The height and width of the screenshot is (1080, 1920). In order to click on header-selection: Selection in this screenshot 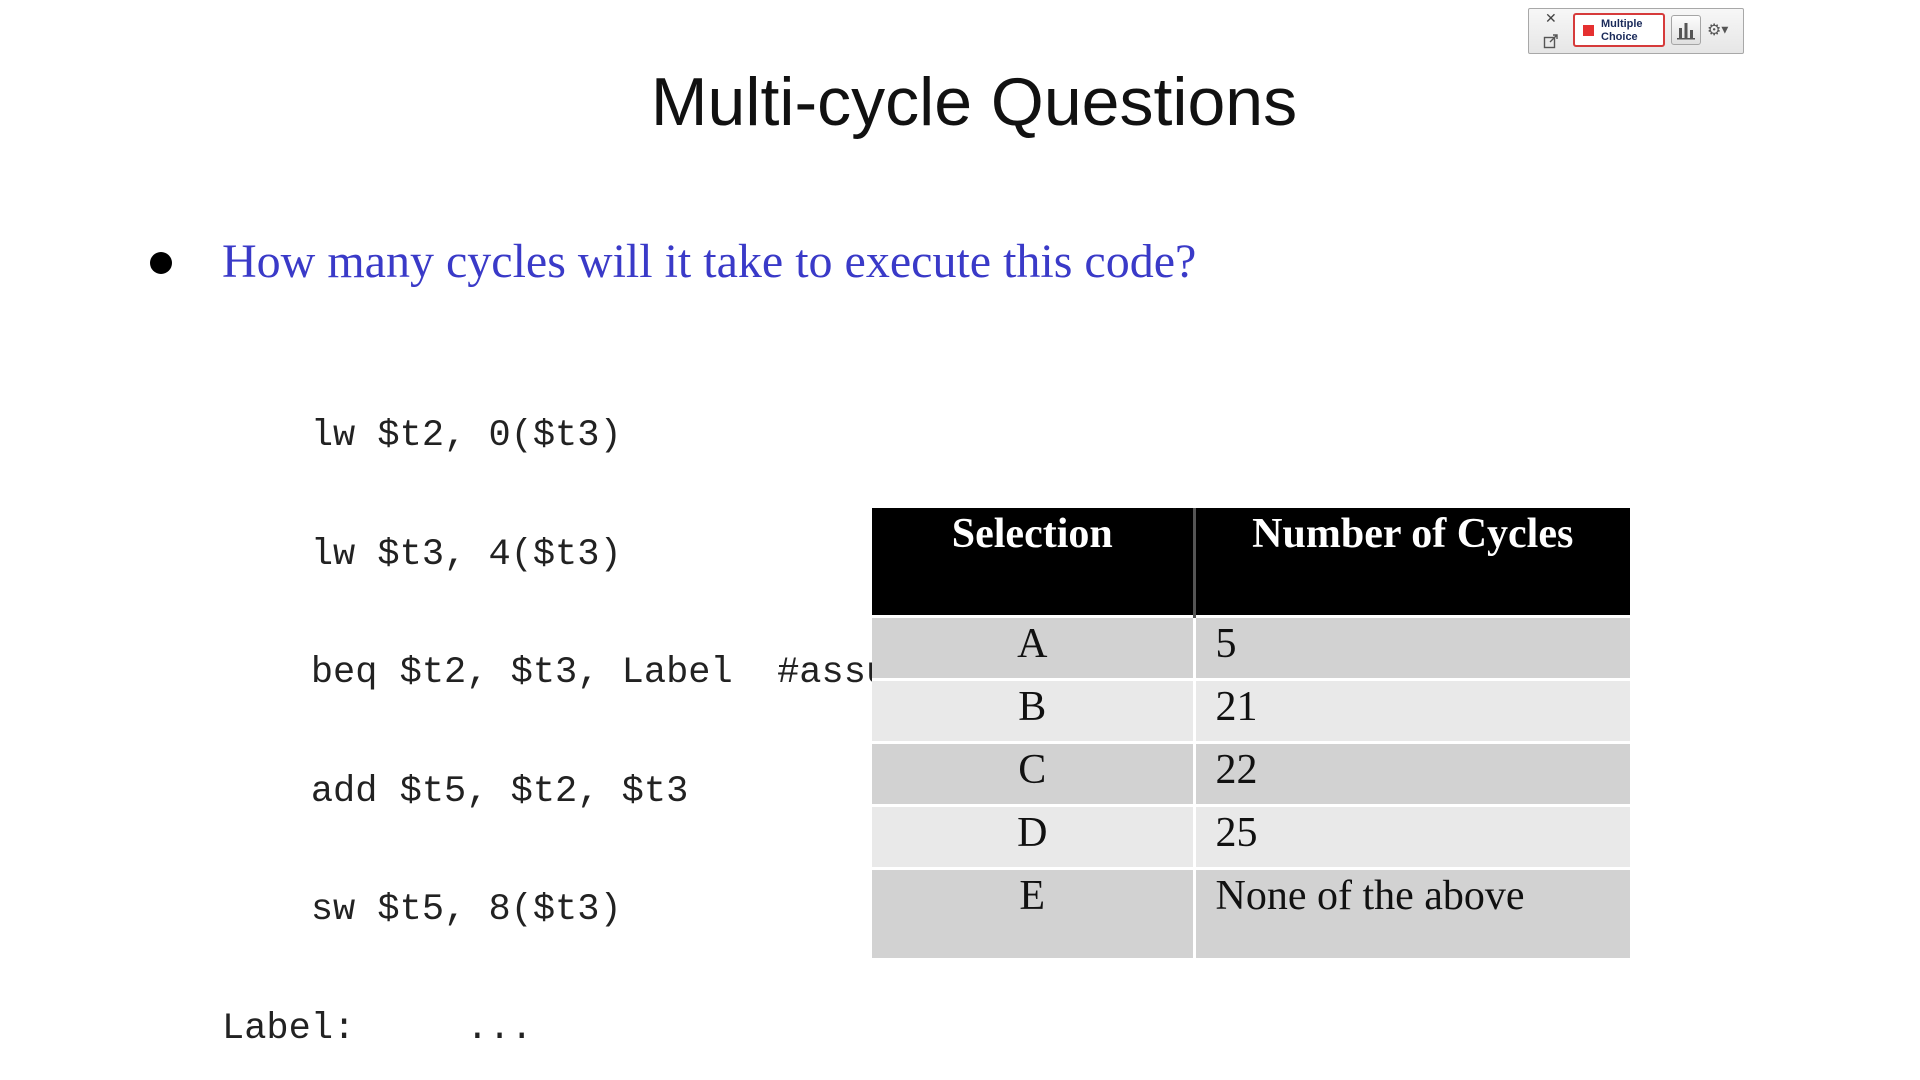, I will do `click(1034, 562)`.